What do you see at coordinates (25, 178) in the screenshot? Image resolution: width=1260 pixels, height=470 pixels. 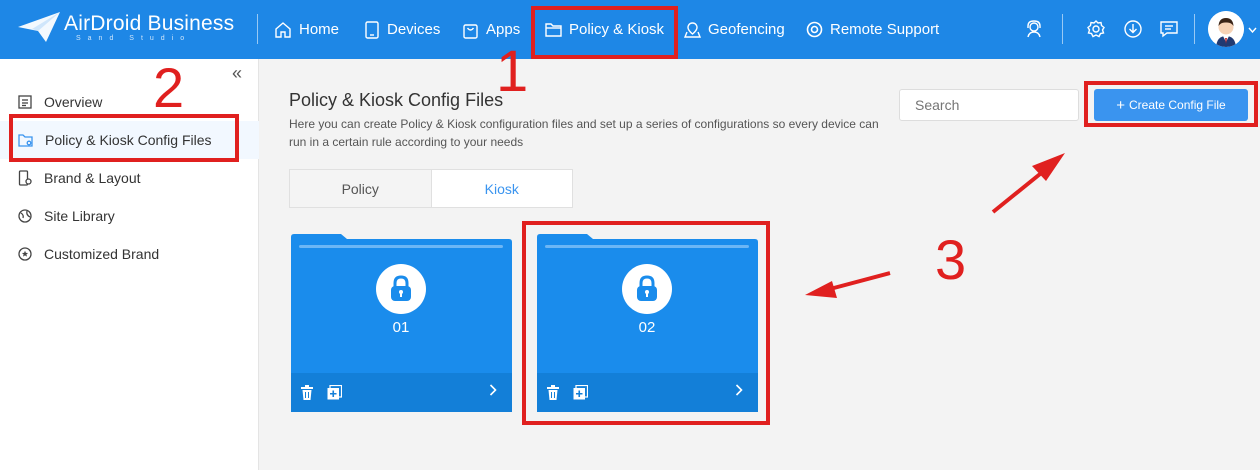 I see `phone-gear-icon` at bounding box center [25, 178].